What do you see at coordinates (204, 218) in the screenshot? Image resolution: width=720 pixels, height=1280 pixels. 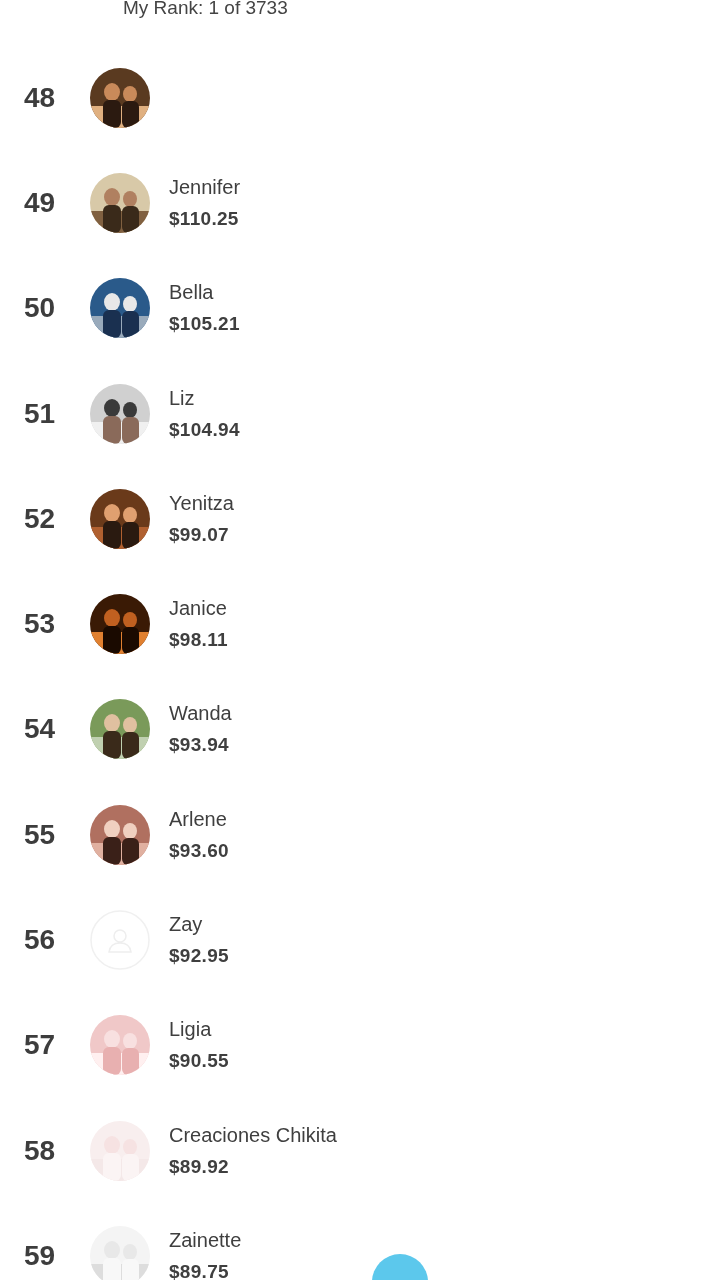 I see `sales-amount: $110.25` at bounding box center [204, 218].